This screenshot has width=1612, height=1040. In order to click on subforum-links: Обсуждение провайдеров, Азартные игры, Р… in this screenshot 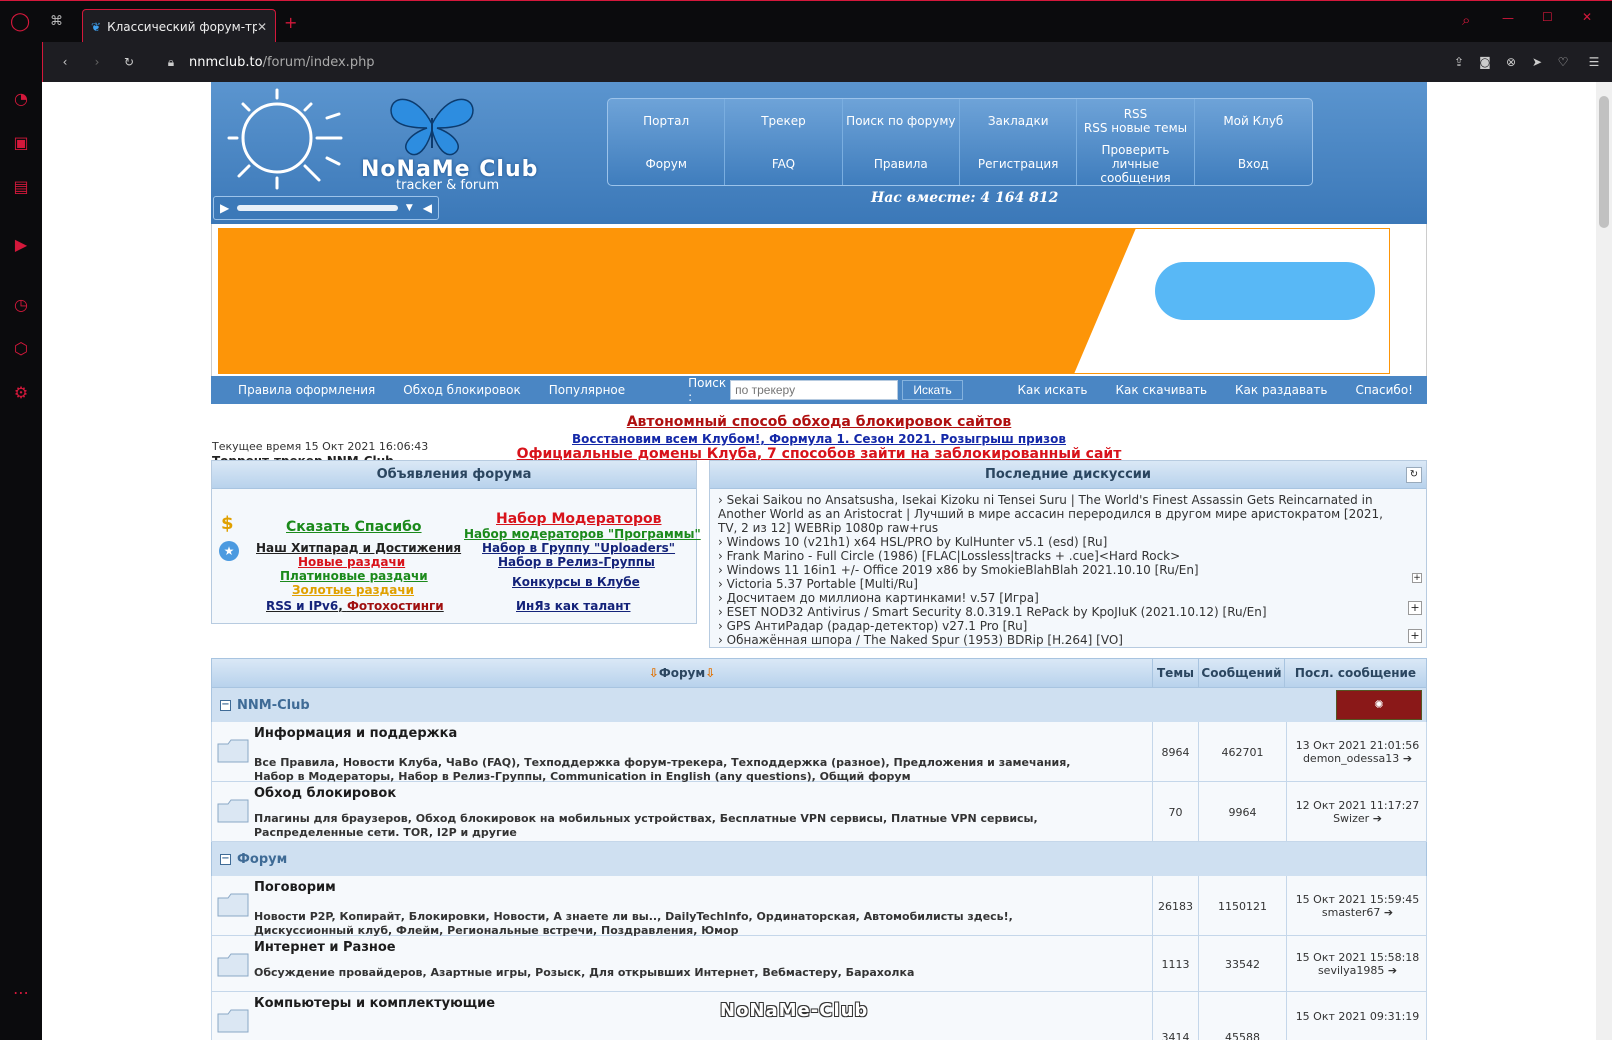, I will do `click(704, 973)`.